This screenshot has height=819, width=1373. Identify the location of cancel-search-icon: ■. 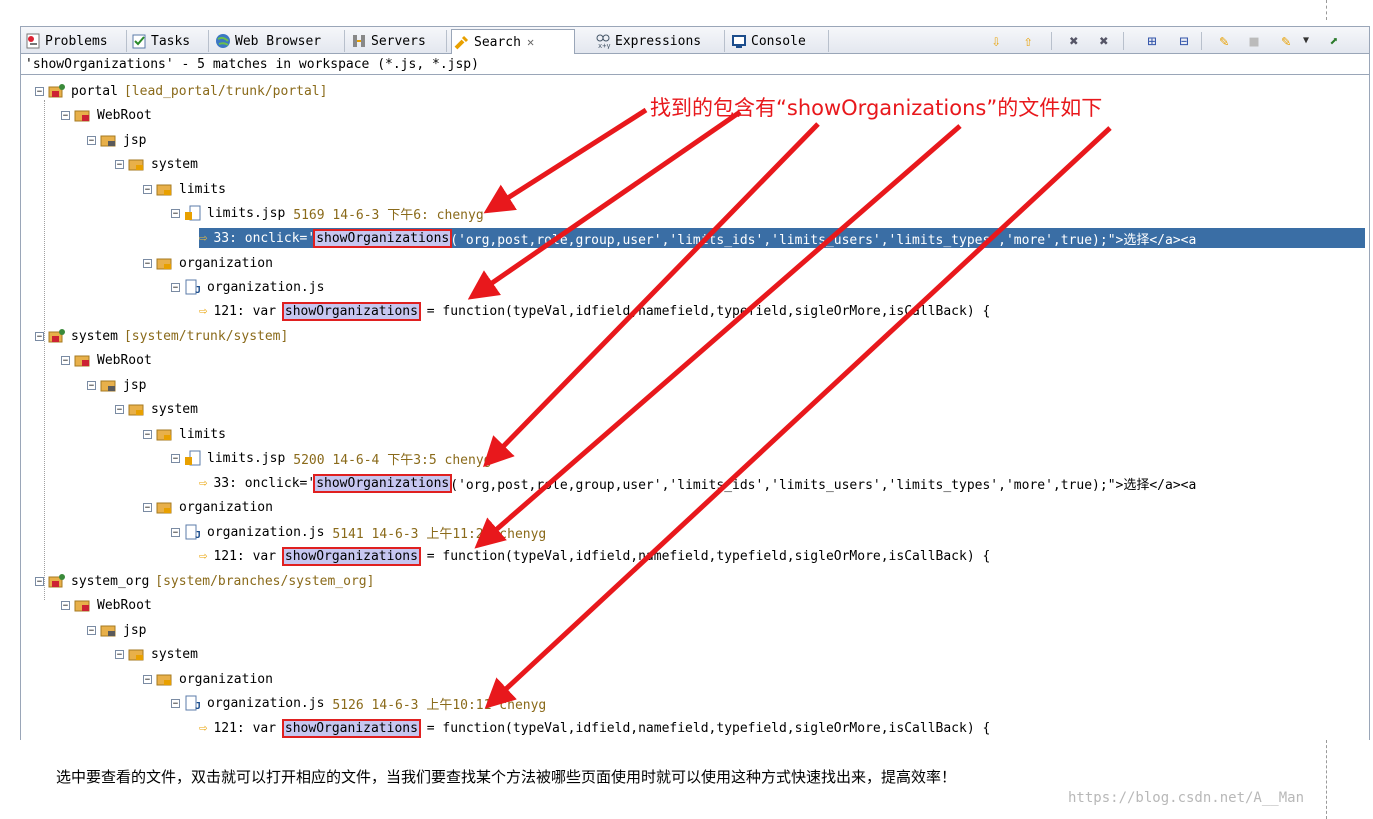
(1254, 41).